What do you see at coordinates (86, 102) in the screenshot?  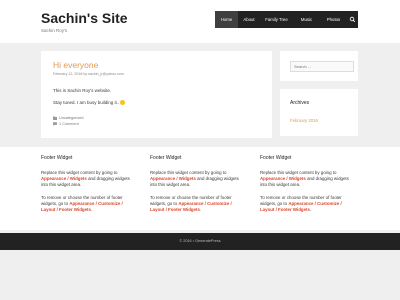 I see `post-paragraph-text: Stay tuned. I am busy building it..` at bounding box center [86, 102].